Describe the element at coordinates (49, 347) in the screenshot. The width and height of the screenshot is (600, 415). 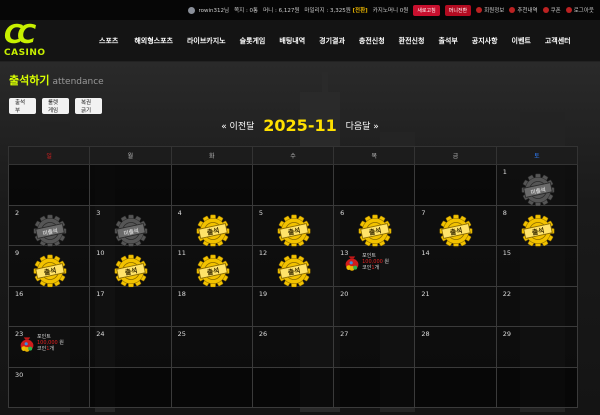
I see `calendar-day-cell: 23 포인트 100,000 원 코인1개` at that location.